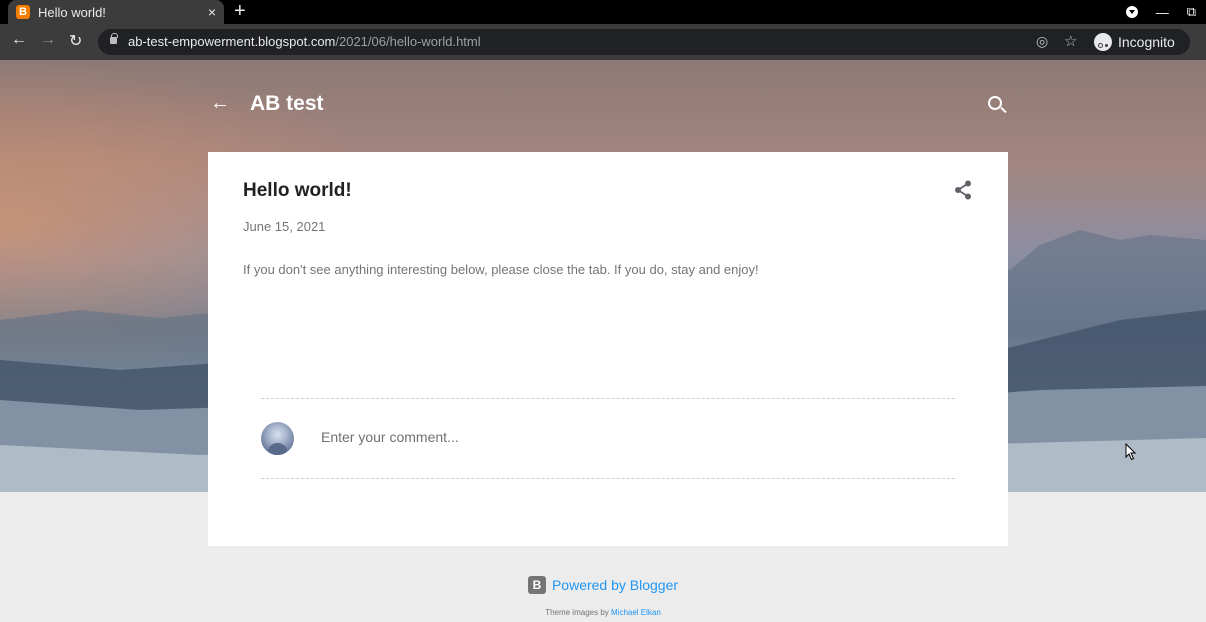 Image resolution: width=1206 pixels, height=622 pixels. What do you see at coordinates (621, 437) in the screenshot?
I see `comment-input` at bounding box center [621, 437].